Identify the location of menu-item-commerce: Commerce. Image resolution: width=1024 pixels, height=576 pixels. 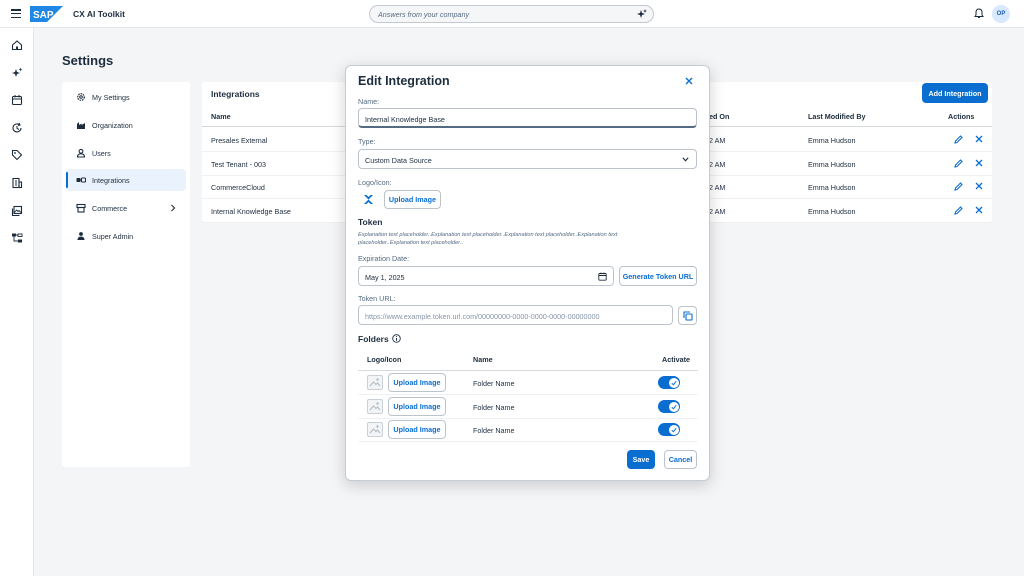
(126, 208).